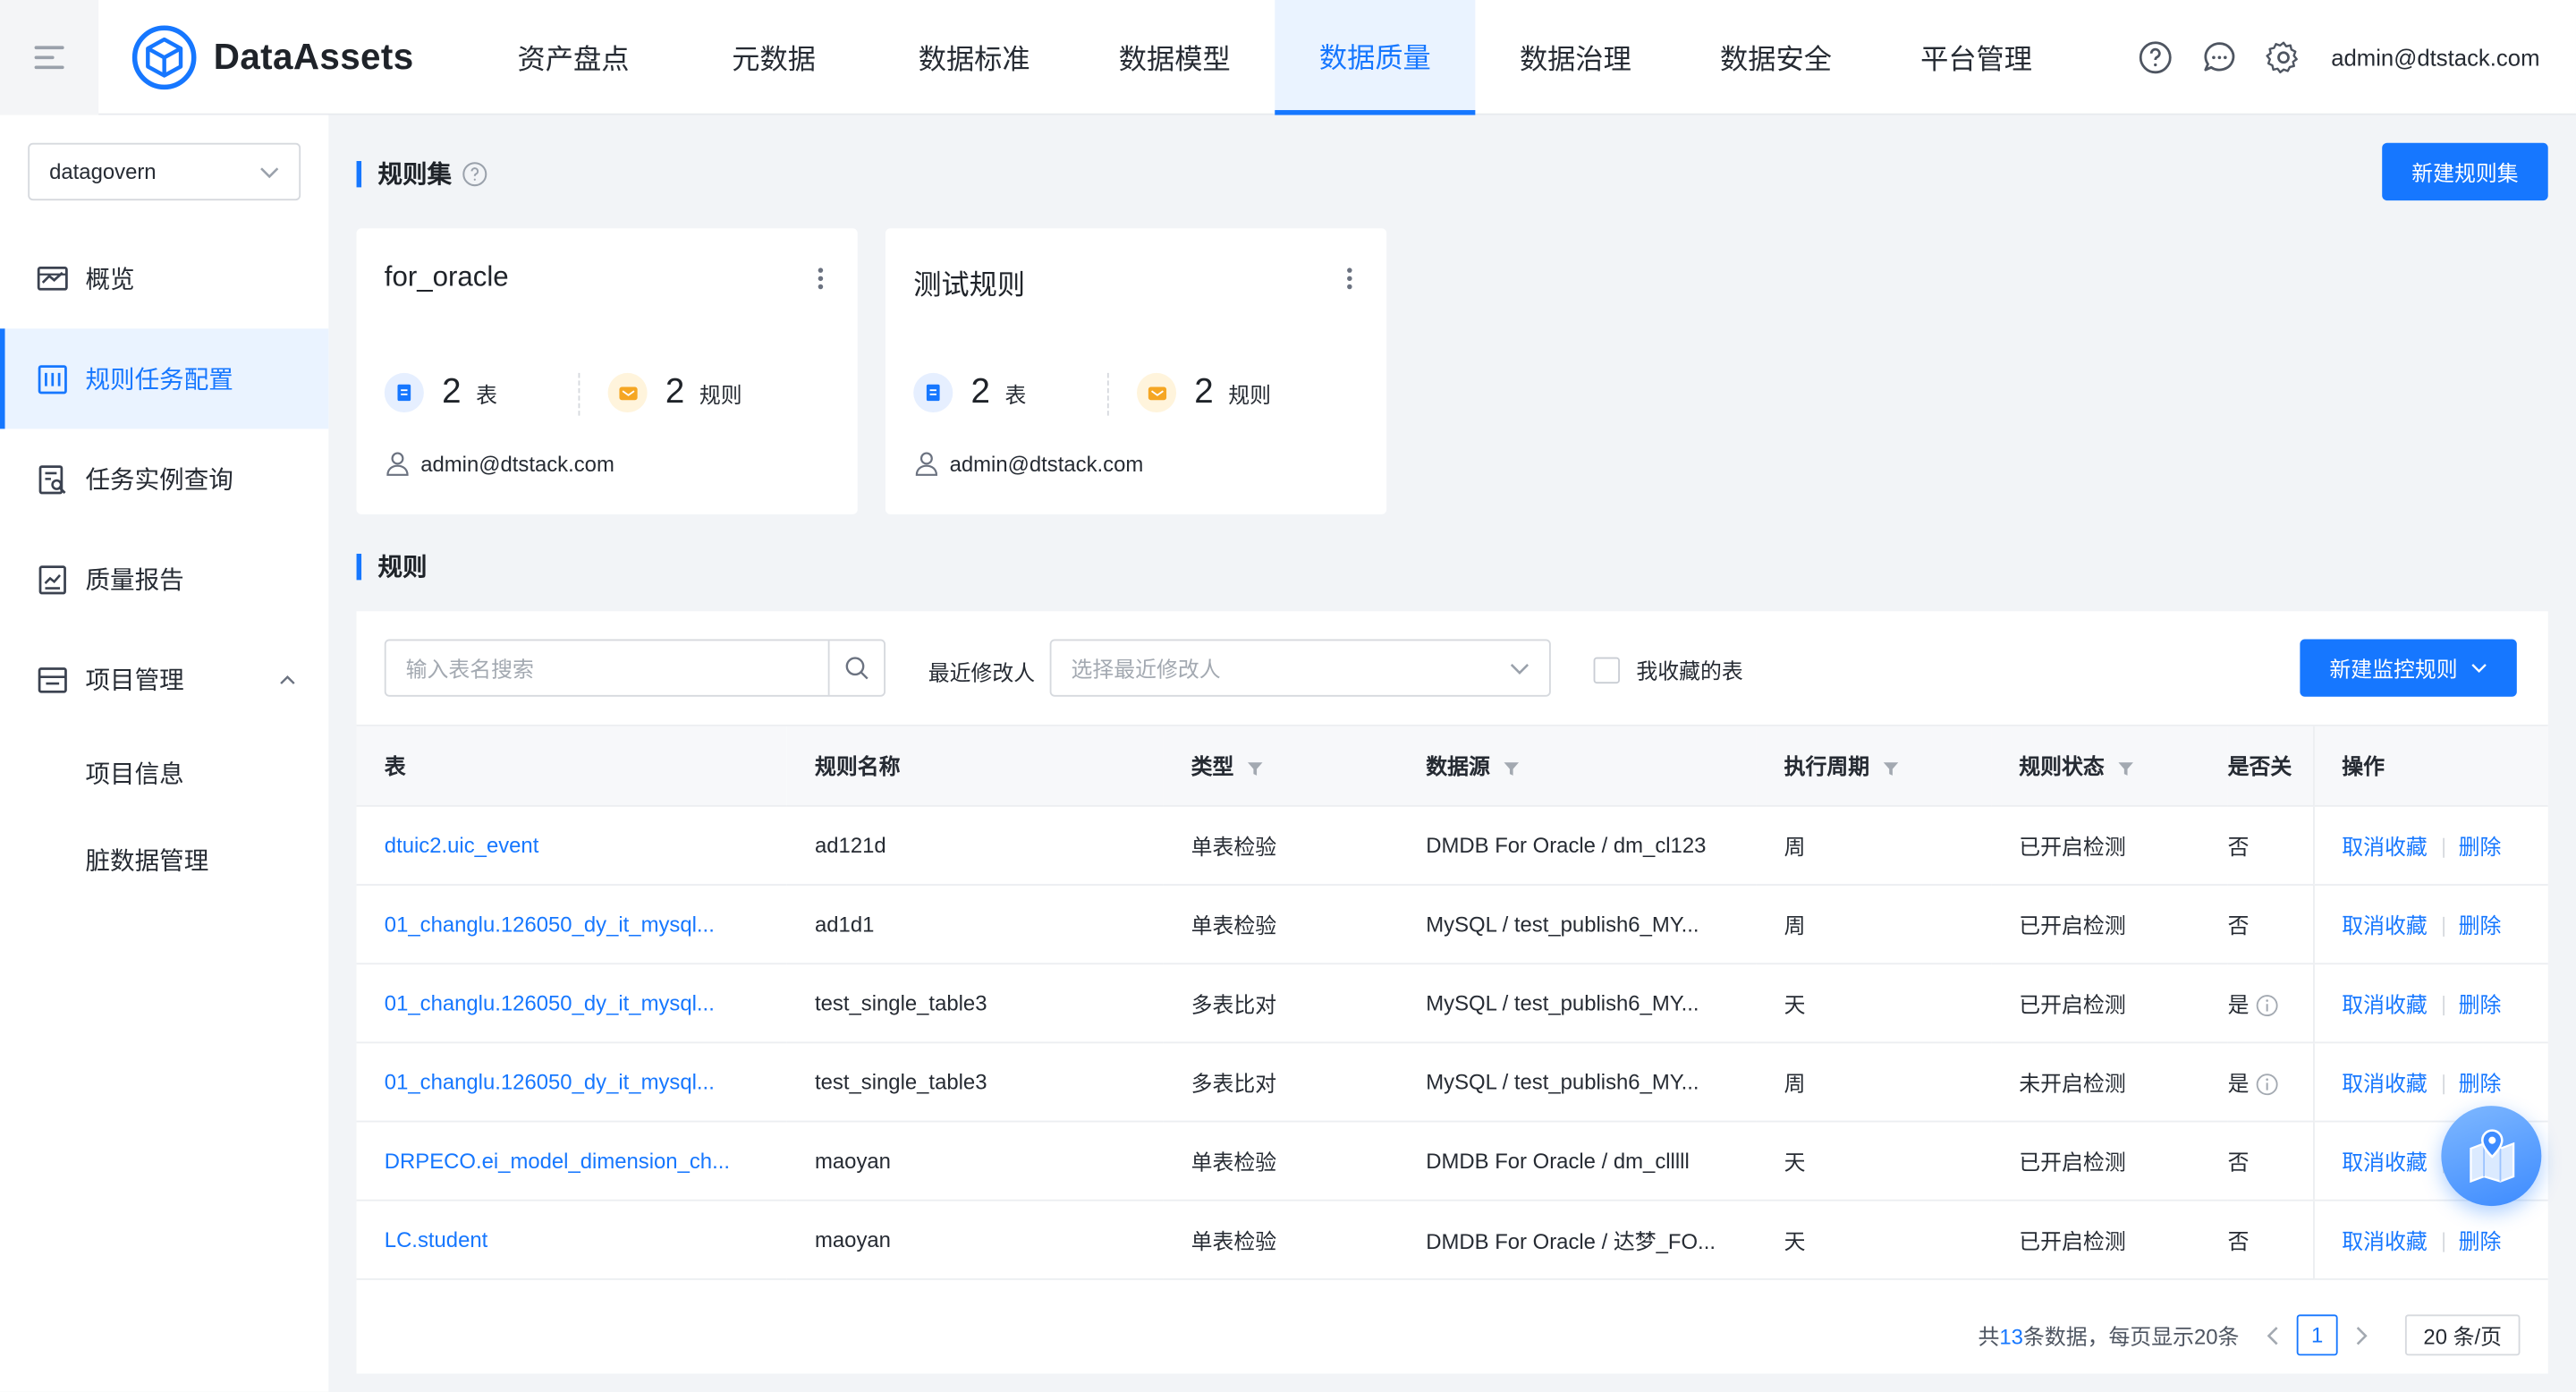  I want to click on ruleset-card-title: 测试规则, so click(969, 285).